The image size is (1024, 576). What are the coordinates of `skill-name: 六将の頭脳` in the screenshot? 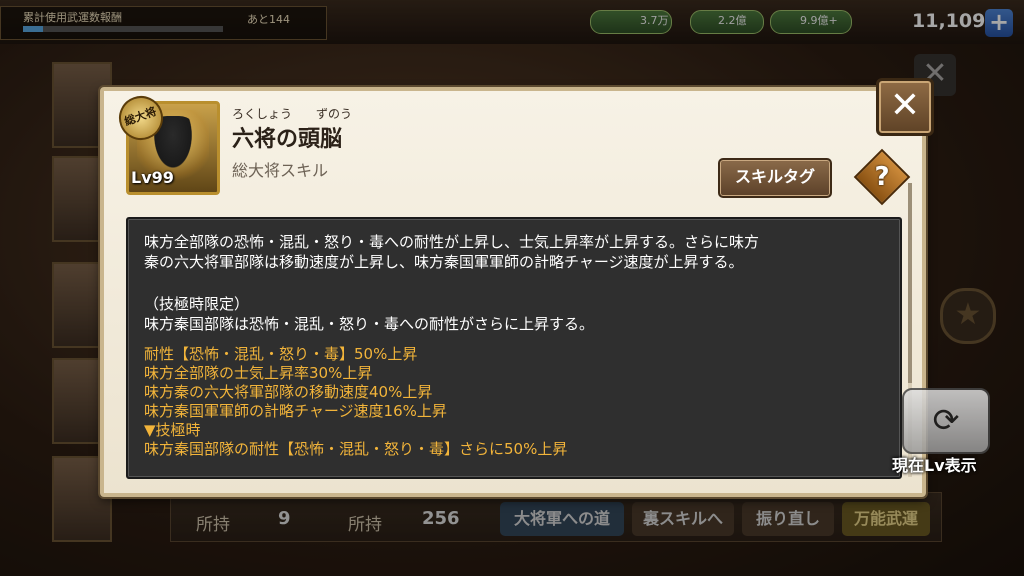 It's located at (287, 139).